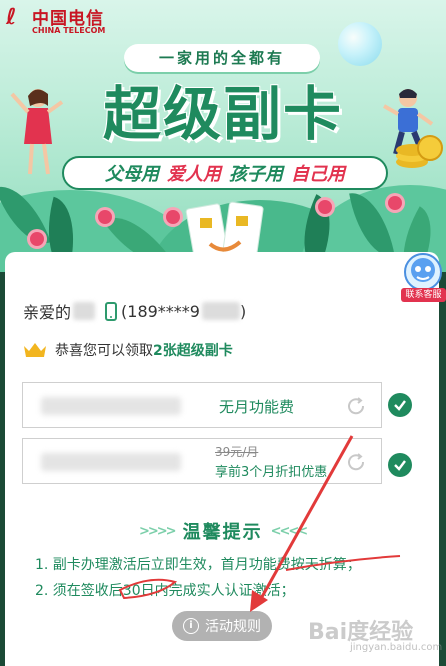 This screenshot has height=666, width=446. I want to click on logo-text-en: CHINA TELECOM, so click(69, 30).